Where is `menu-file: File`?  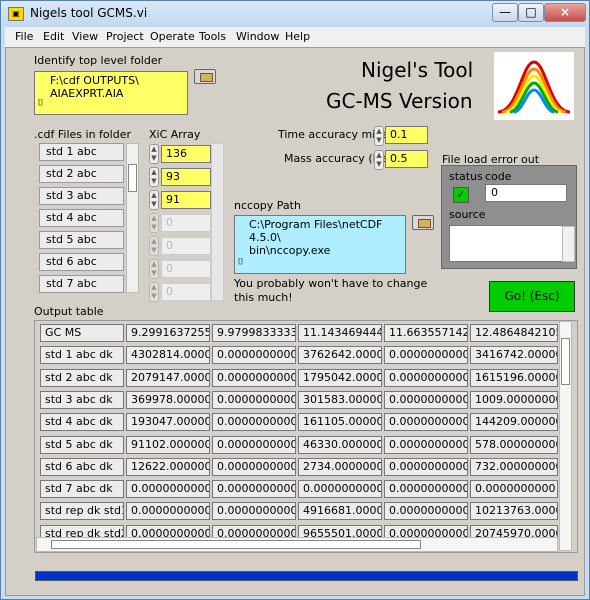
menu-file: File is located at coordinates (24, 36).